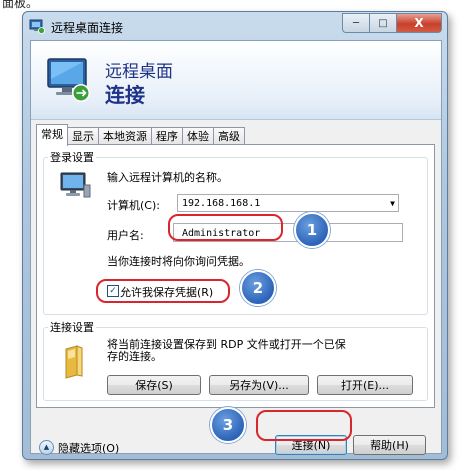 Image resolution: width=468 pixels, height=470 pixels. I want to click on folder-icon, so click(74, 363).